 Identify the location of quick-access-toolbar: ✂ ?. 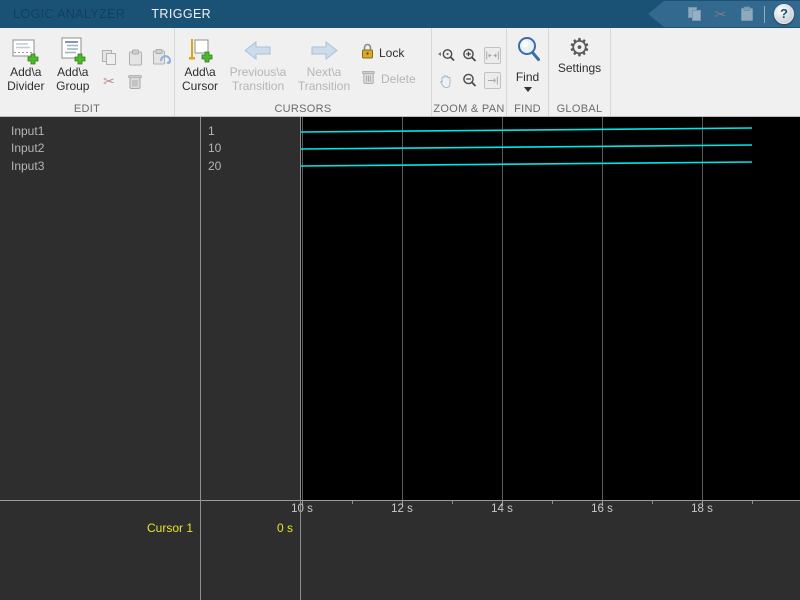
(724, 14).